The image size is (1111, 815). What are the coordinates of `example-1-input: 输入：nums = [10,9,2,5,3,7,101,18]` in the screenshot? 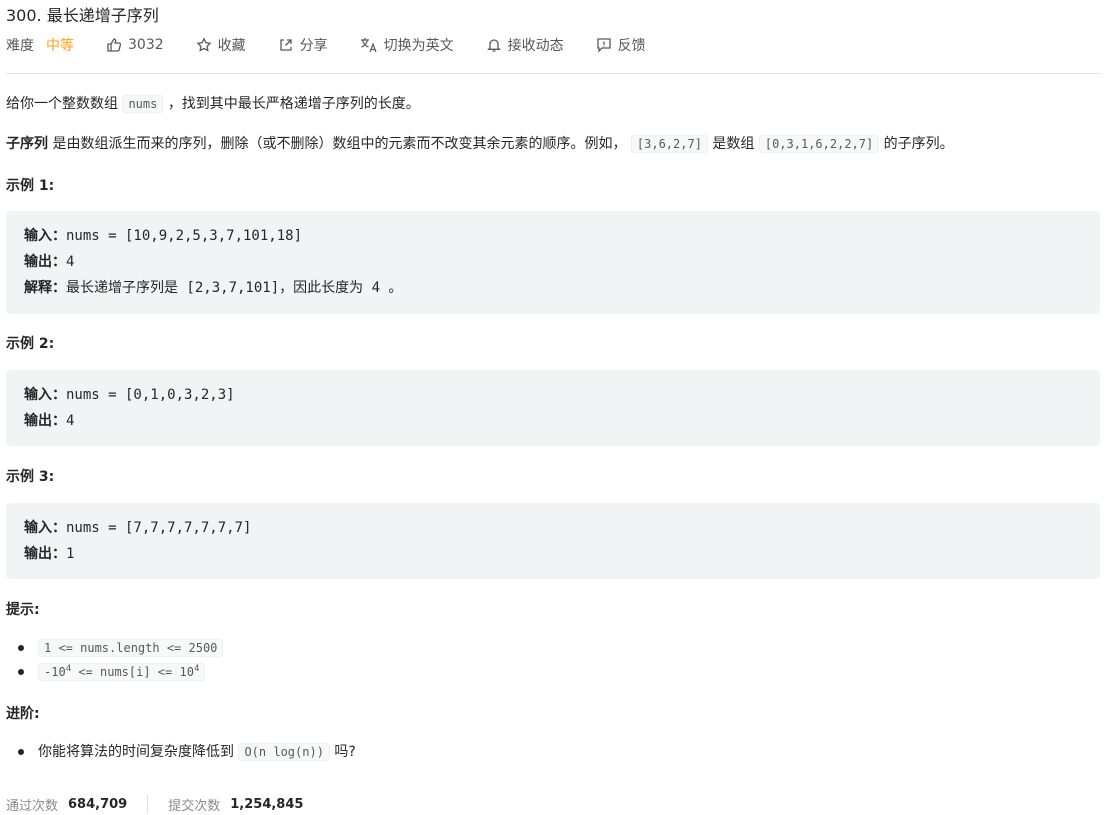 It's located at (163, 236).